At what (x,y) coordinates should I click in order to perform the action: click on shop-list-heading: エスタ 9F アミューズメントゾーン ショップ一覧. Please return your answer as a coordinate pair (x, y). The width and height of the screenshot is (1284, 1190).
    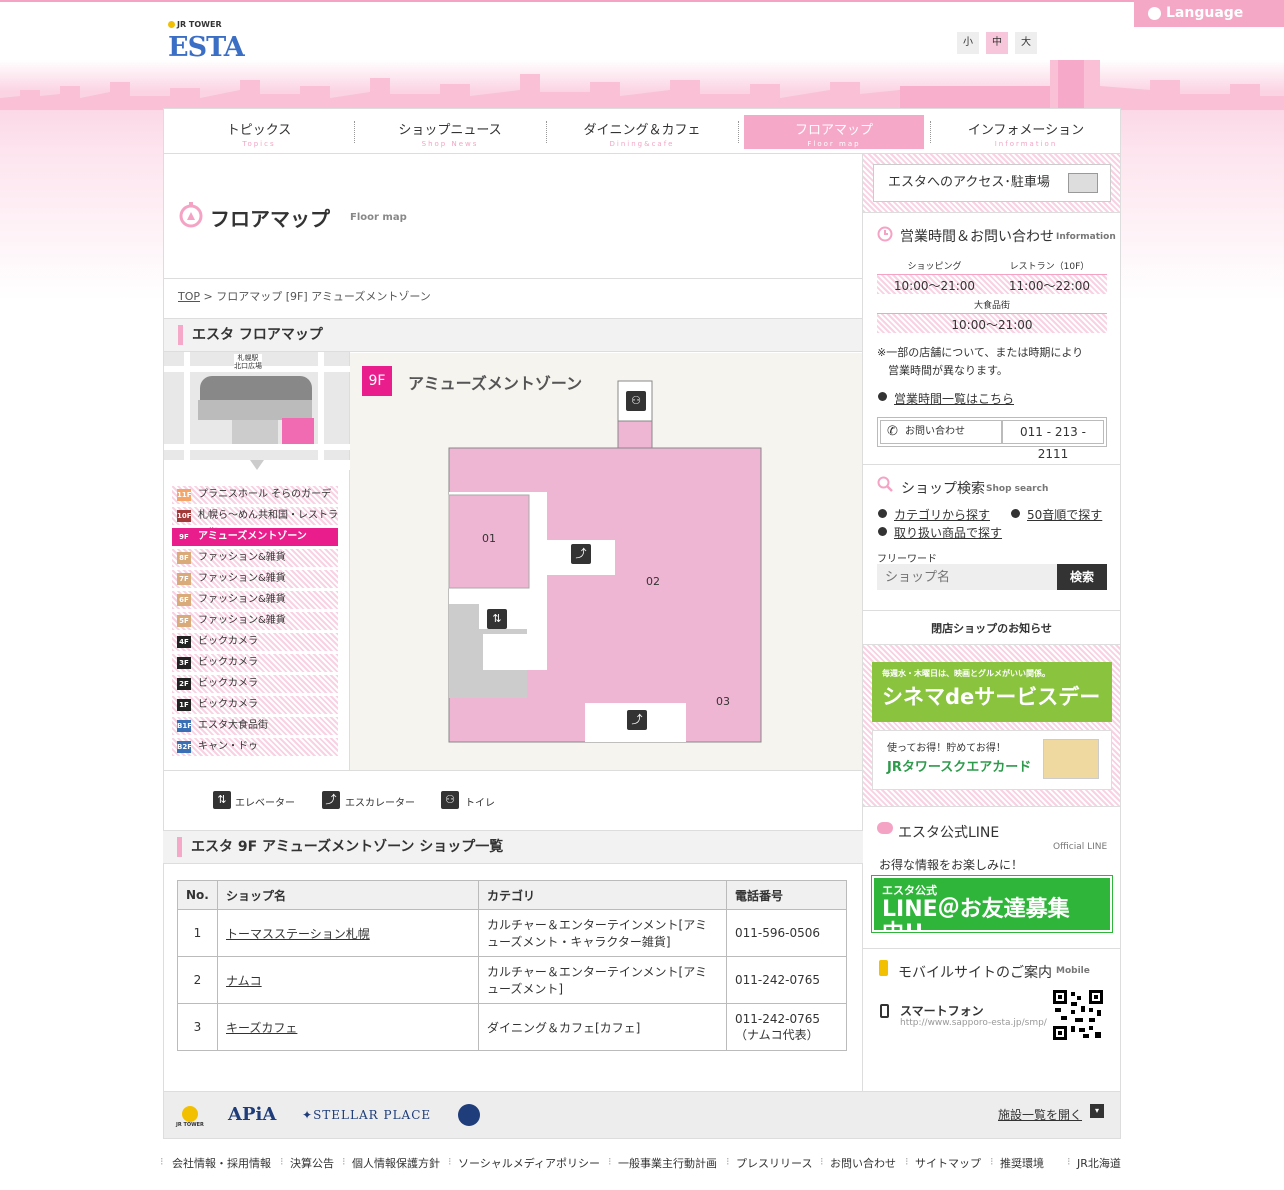
    Looking at the image, I should click on (513, 847).